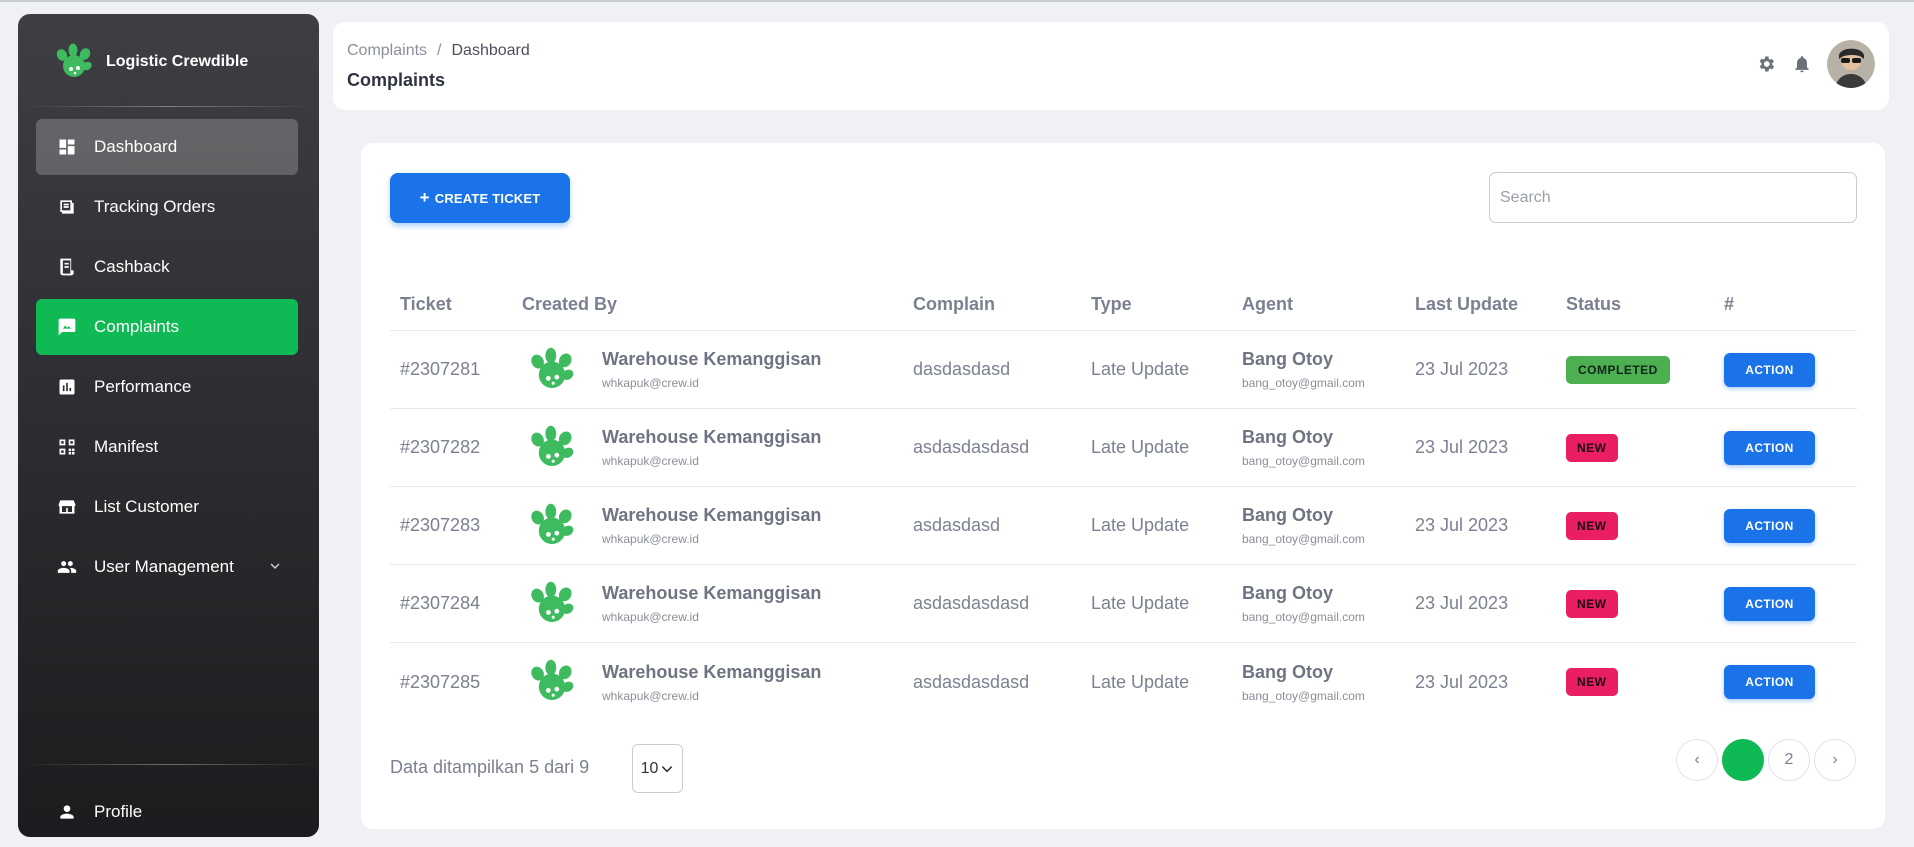 The image size is (1914, 847). What do you see at coordinates (167, 327) in the screenshot?
I see `sidebar-item-complaints: Complaints` at bounding box center [167, 327].